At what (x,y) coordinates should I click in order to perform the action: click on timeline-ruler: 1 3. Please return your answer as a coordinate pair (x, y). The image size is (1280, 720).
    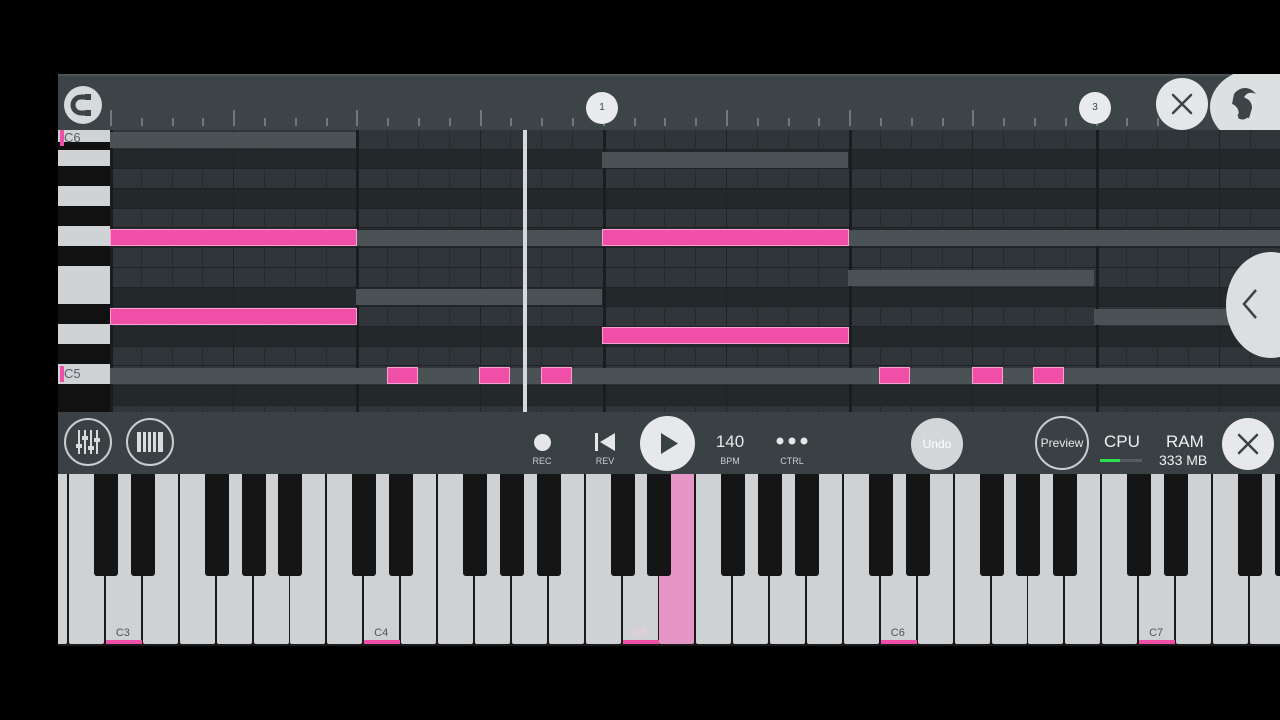
    Looking at the image, I should click on (669, 110).